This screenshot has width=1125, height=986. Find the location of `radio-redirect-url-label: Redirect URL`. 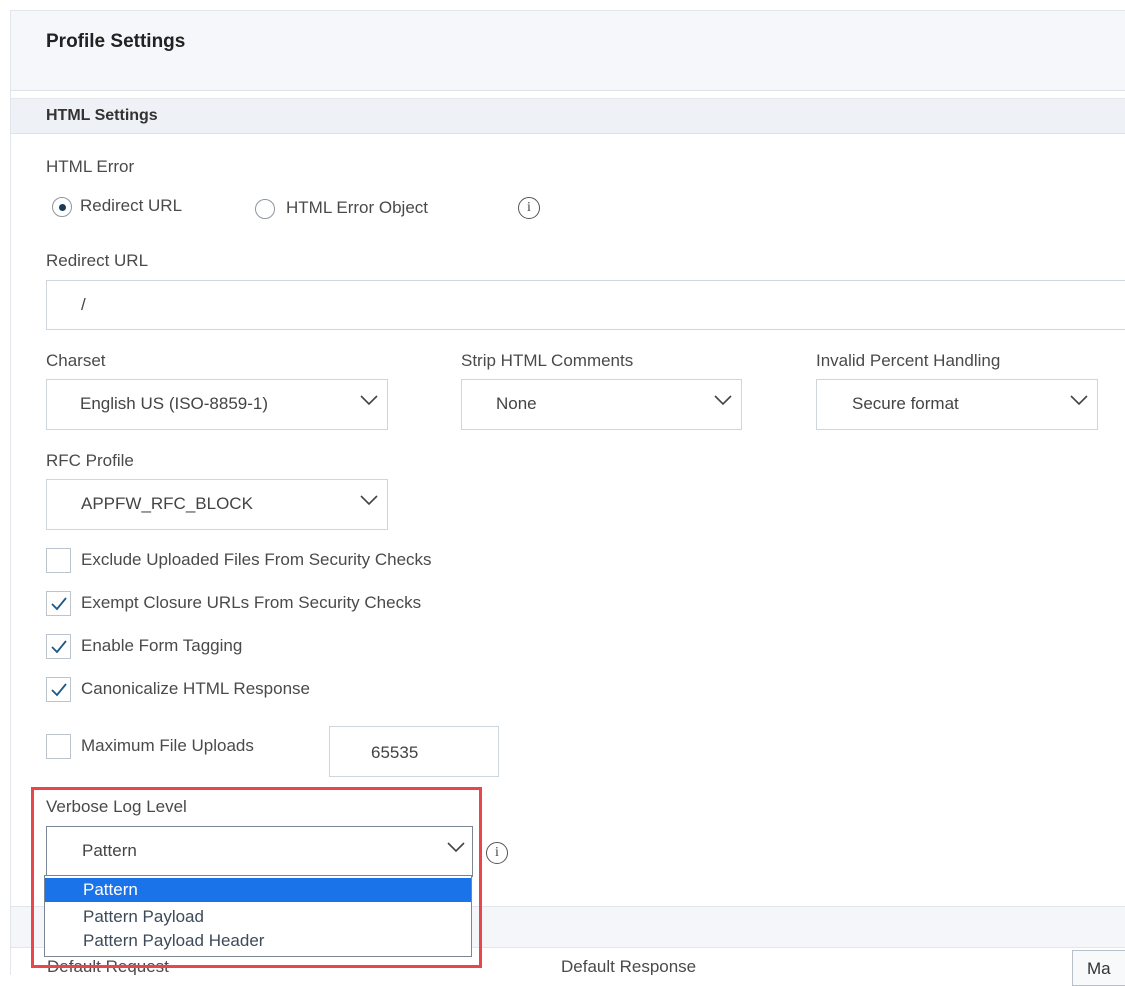

radio-redirect-url-label: Redirect URL is located at coordinates (131, 206).